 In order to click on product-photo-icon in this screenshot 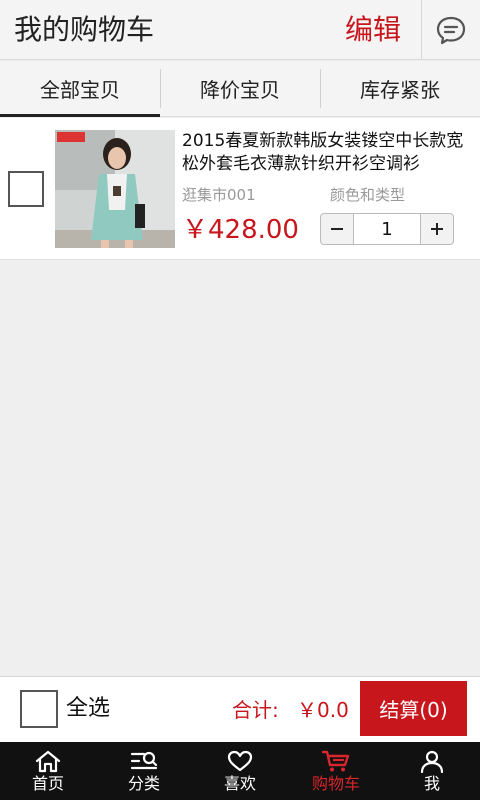, I will do `click(115, 189)`.